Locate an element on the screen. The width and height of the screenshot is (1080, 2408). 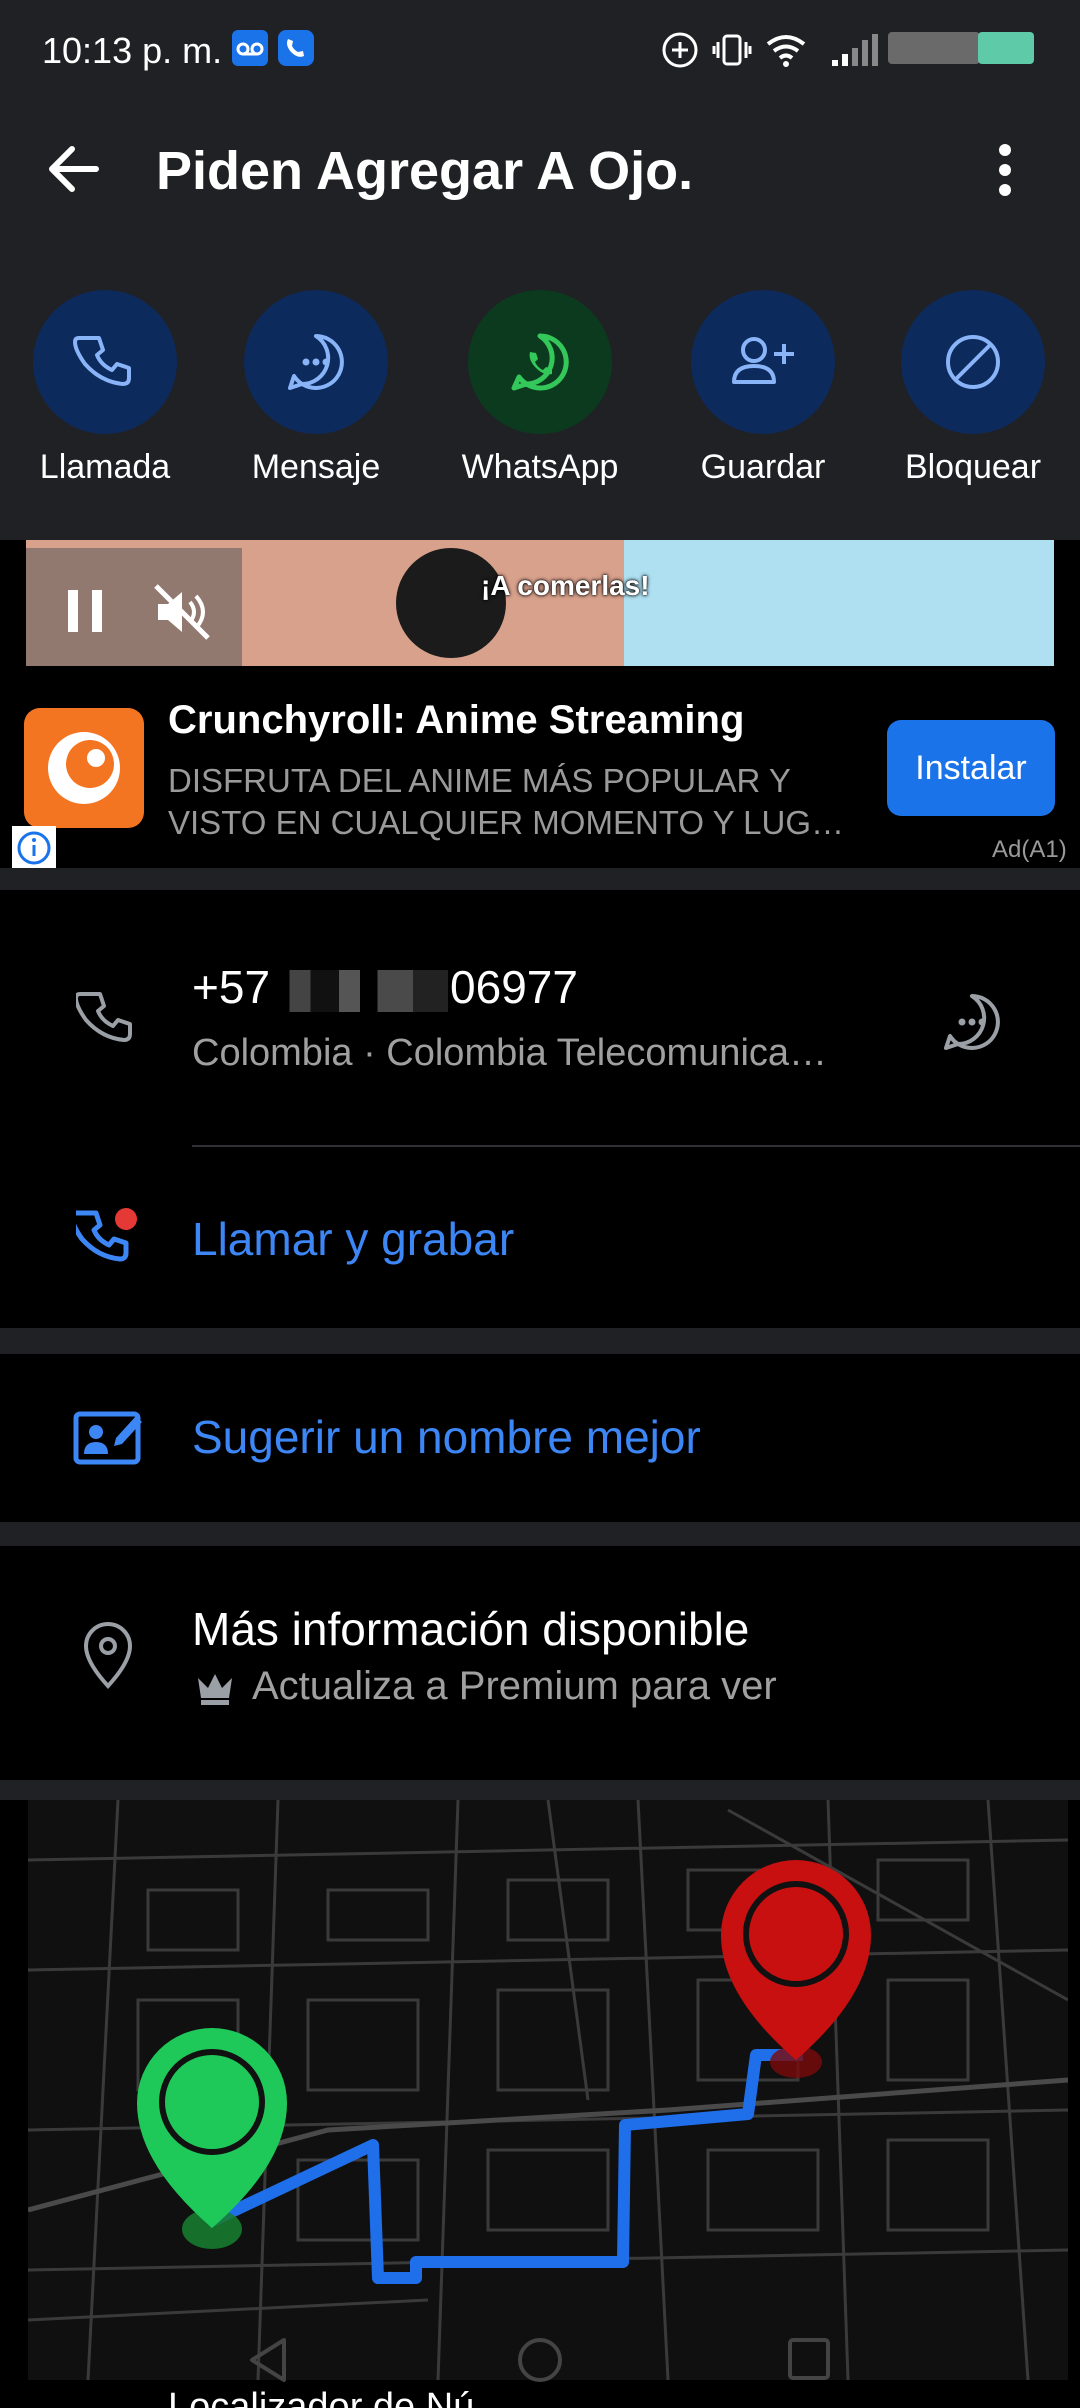
page-title: Piden Agregar A Ojo. is located at coordinates (425, 171).